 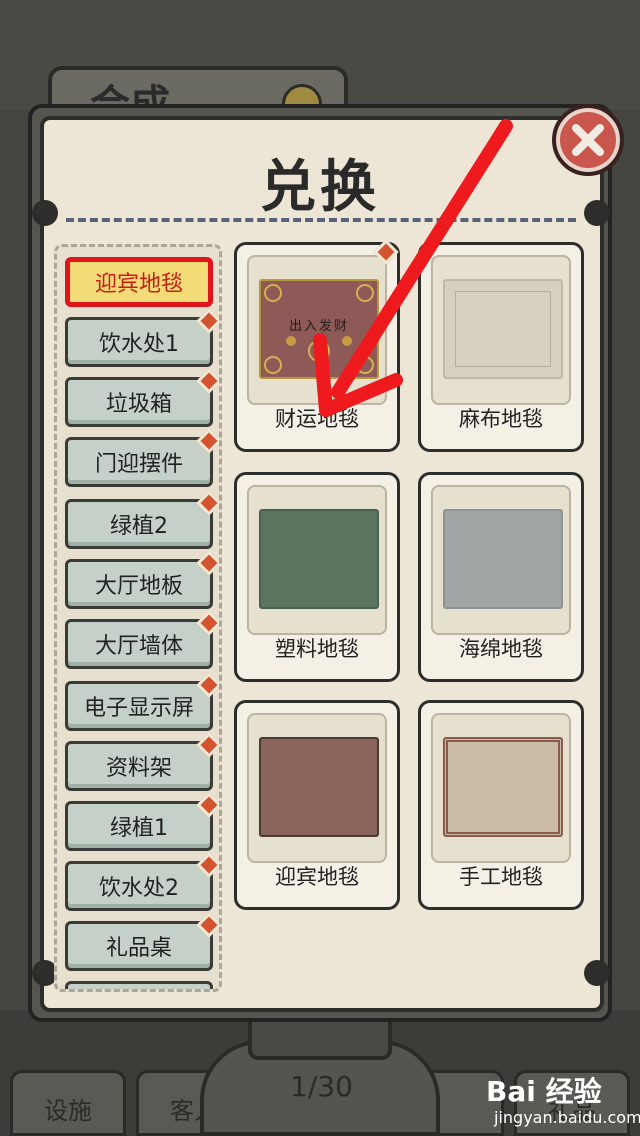 I want to click on category-item: 垃圾箱, so click(x=142, y=397).